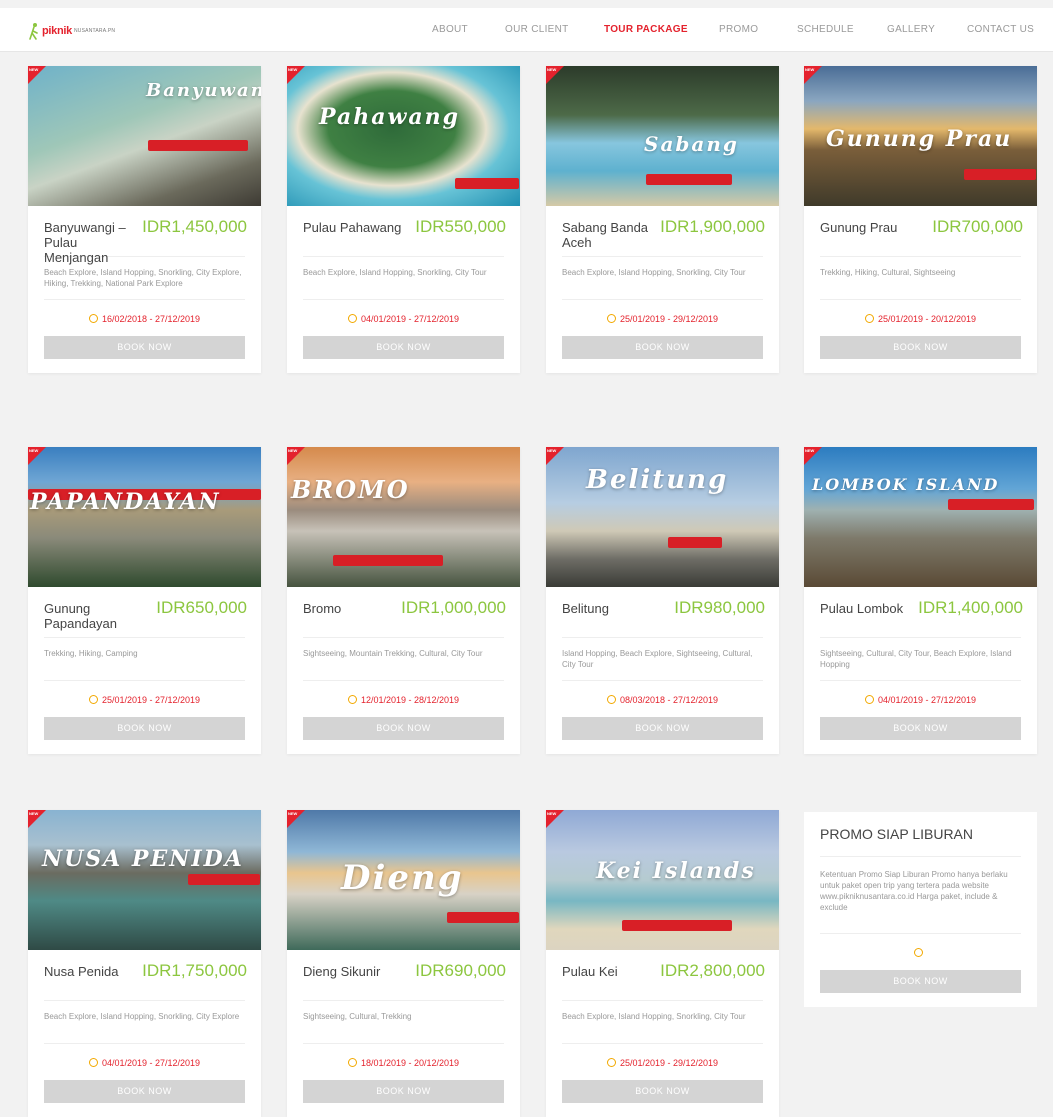 This screenshot has width=1053, height=1117. I want to click on image-title: PAPANDAYAN, so click(125, 502).